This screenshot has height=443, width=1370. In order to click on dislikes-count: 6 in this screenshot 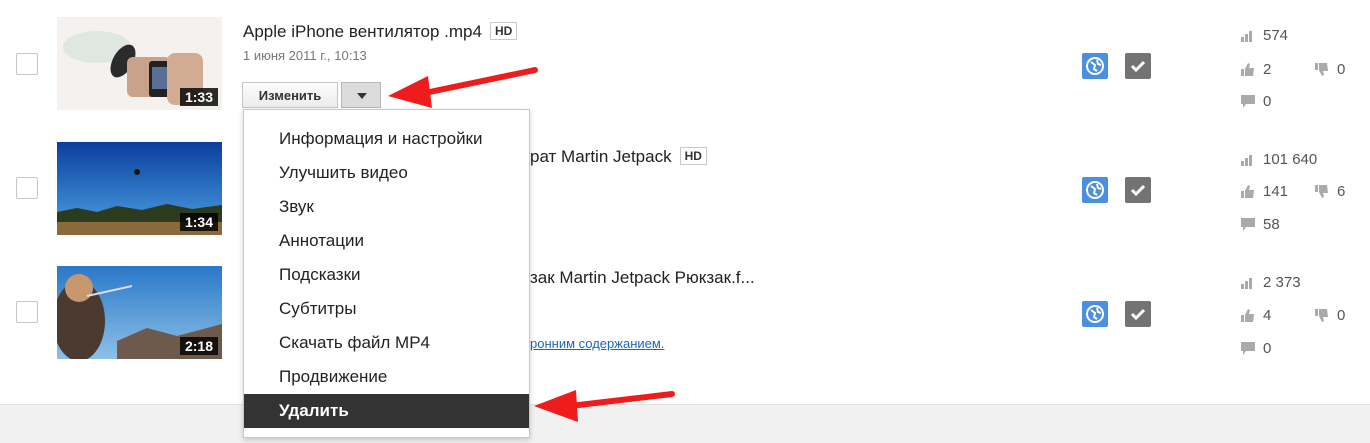, I will do `click(1341, 191)`.